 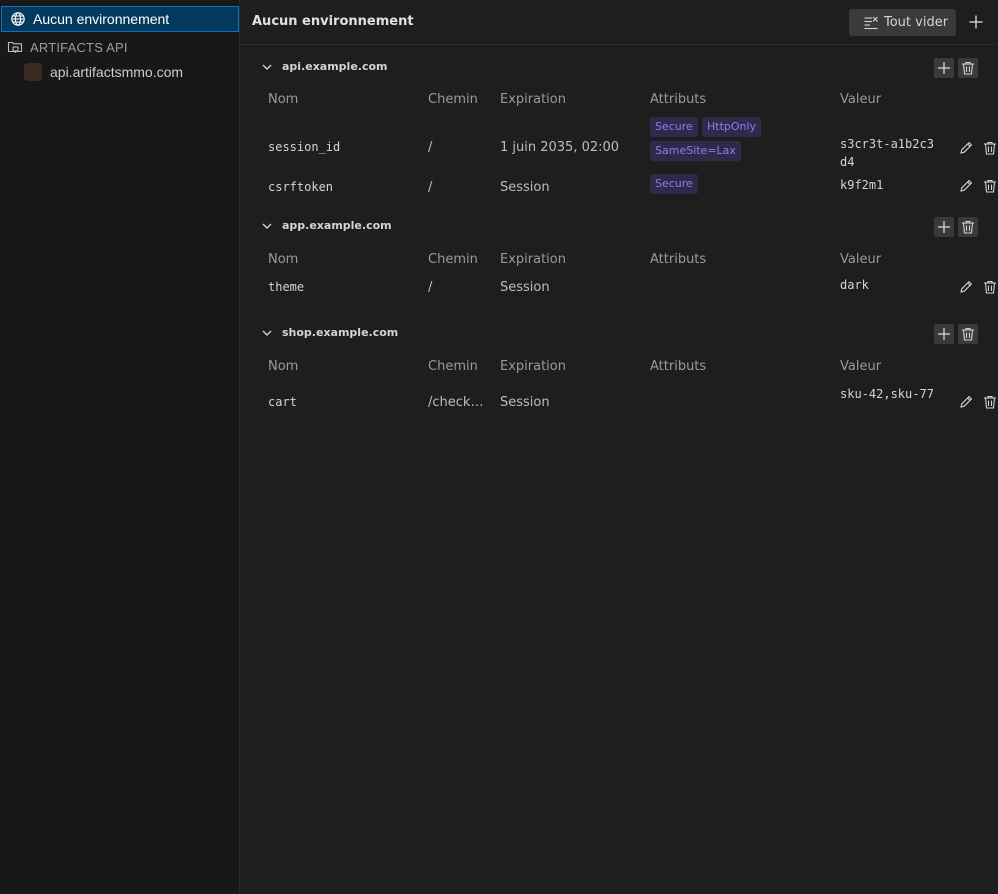 What do you see at coordinates (871, 23) in the screenshot?
I see `clear-all-icon` at bounding box center [871, 23].